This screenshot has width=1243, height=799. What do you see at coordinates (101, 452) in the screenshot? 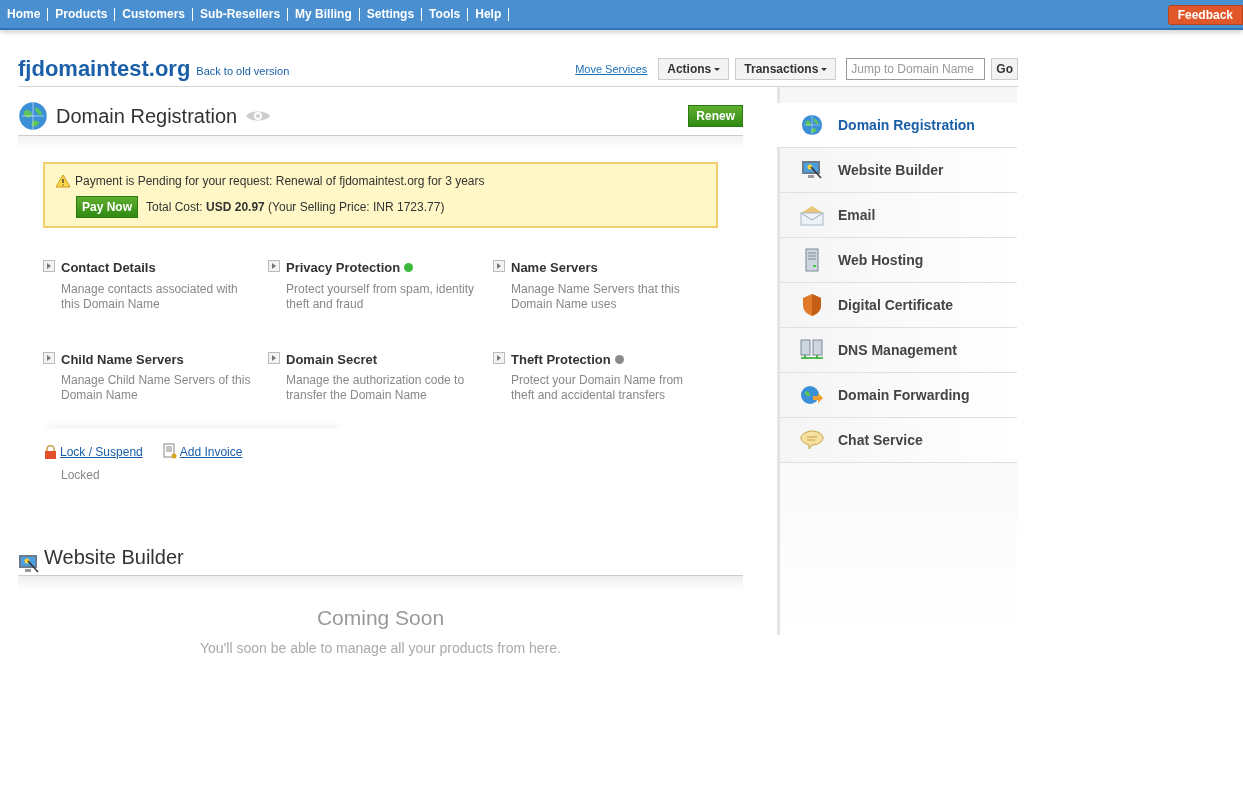
I see `lock-suspend-link: Lock / Suspend` at bounding box center [101, 452].